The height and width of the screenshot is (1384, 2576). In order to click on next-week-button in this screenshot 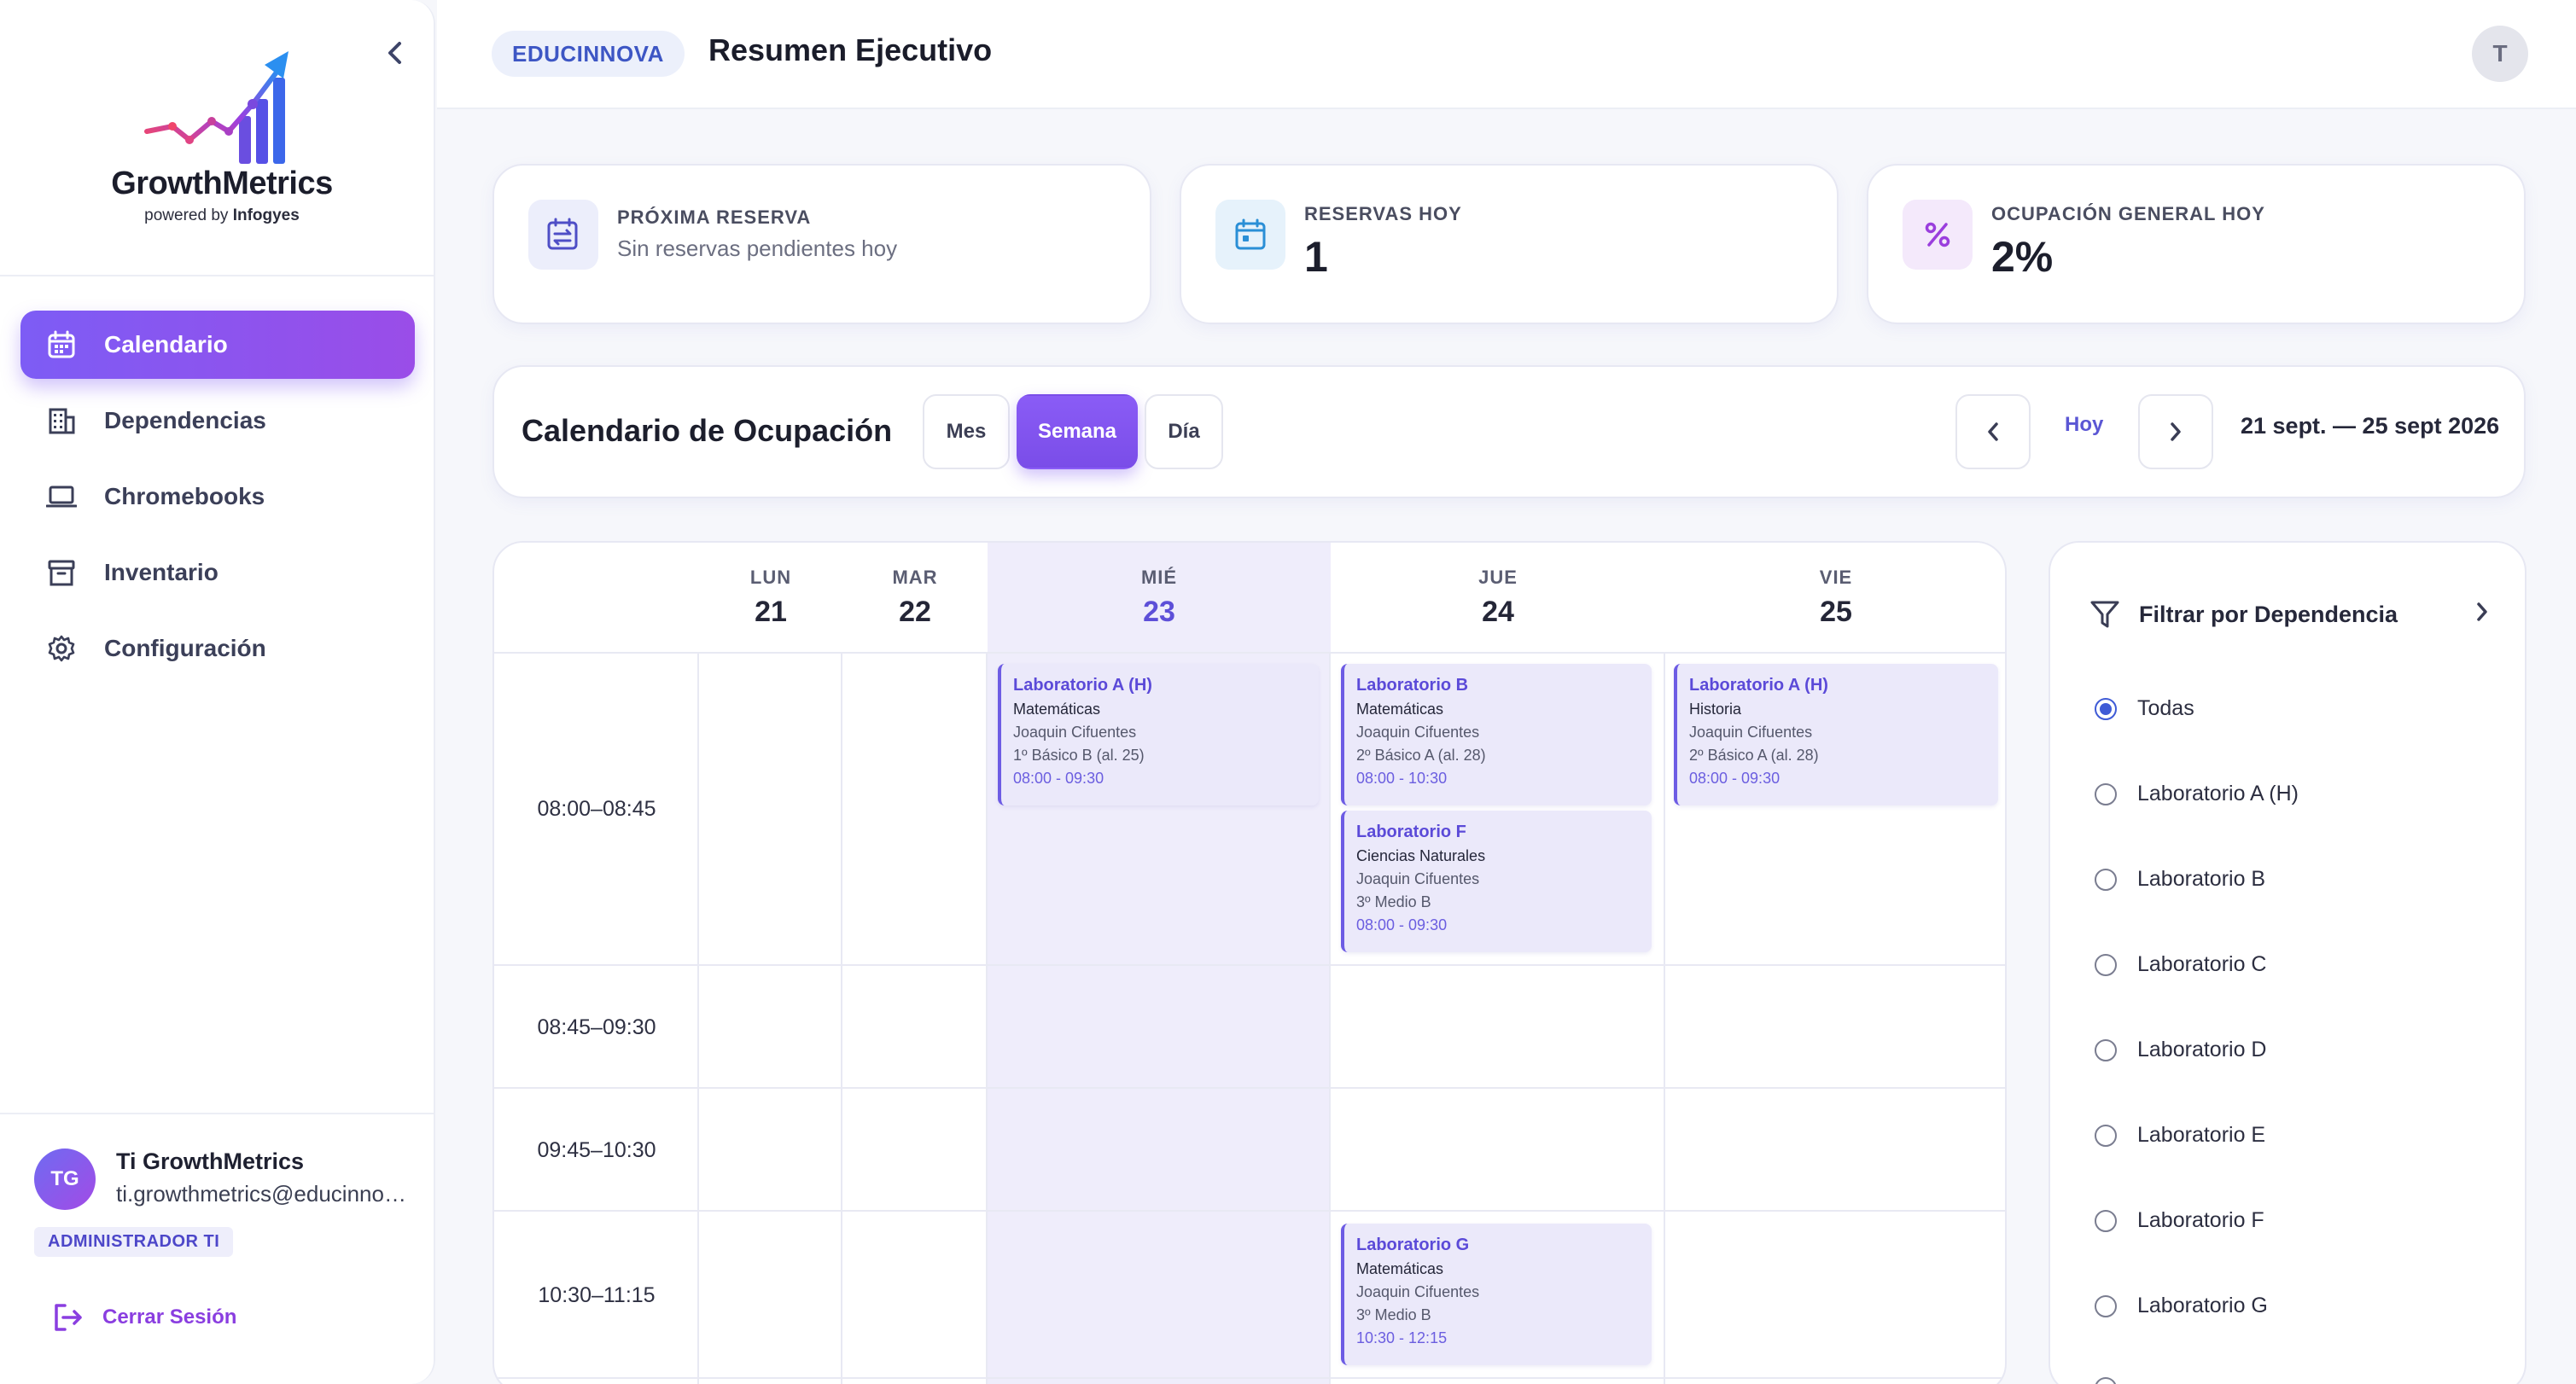, I will do `click(2175, 431)`.